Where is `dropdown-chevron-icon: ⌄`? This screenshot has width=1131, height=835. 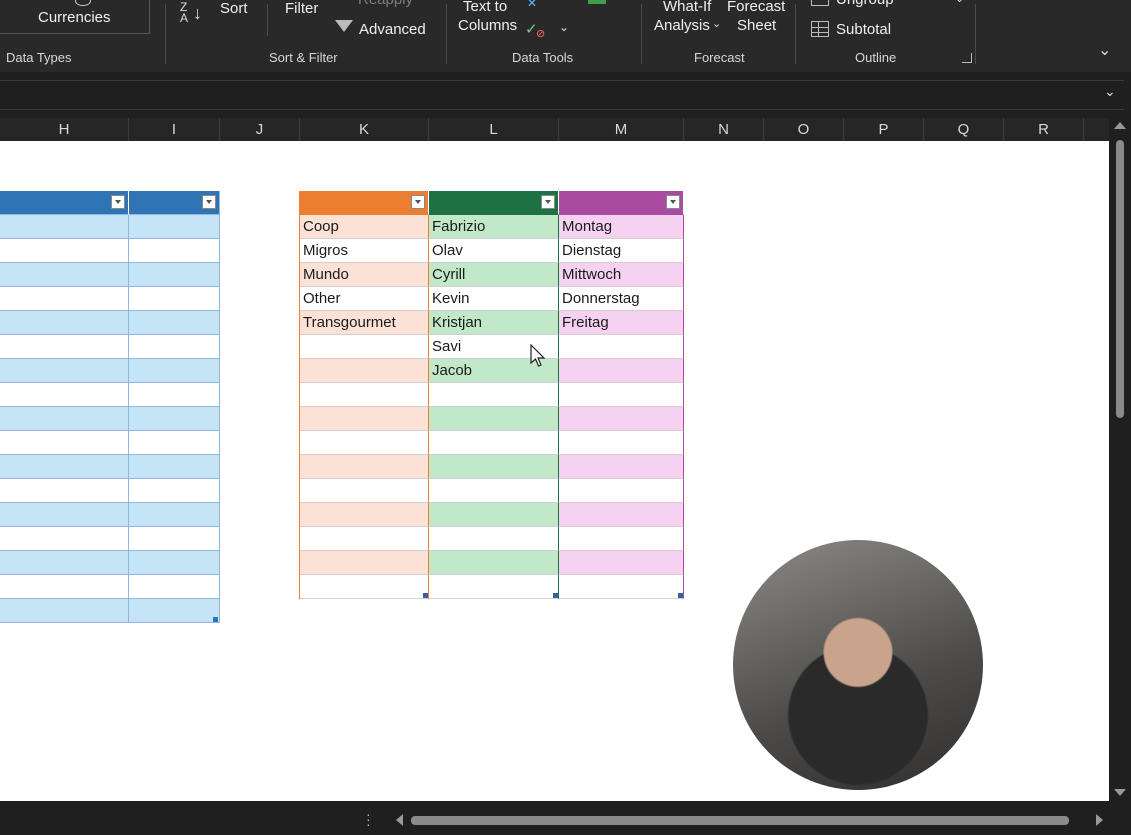
dropdown-chevron-icon: ⌄ is located at coordinates (564, 27).